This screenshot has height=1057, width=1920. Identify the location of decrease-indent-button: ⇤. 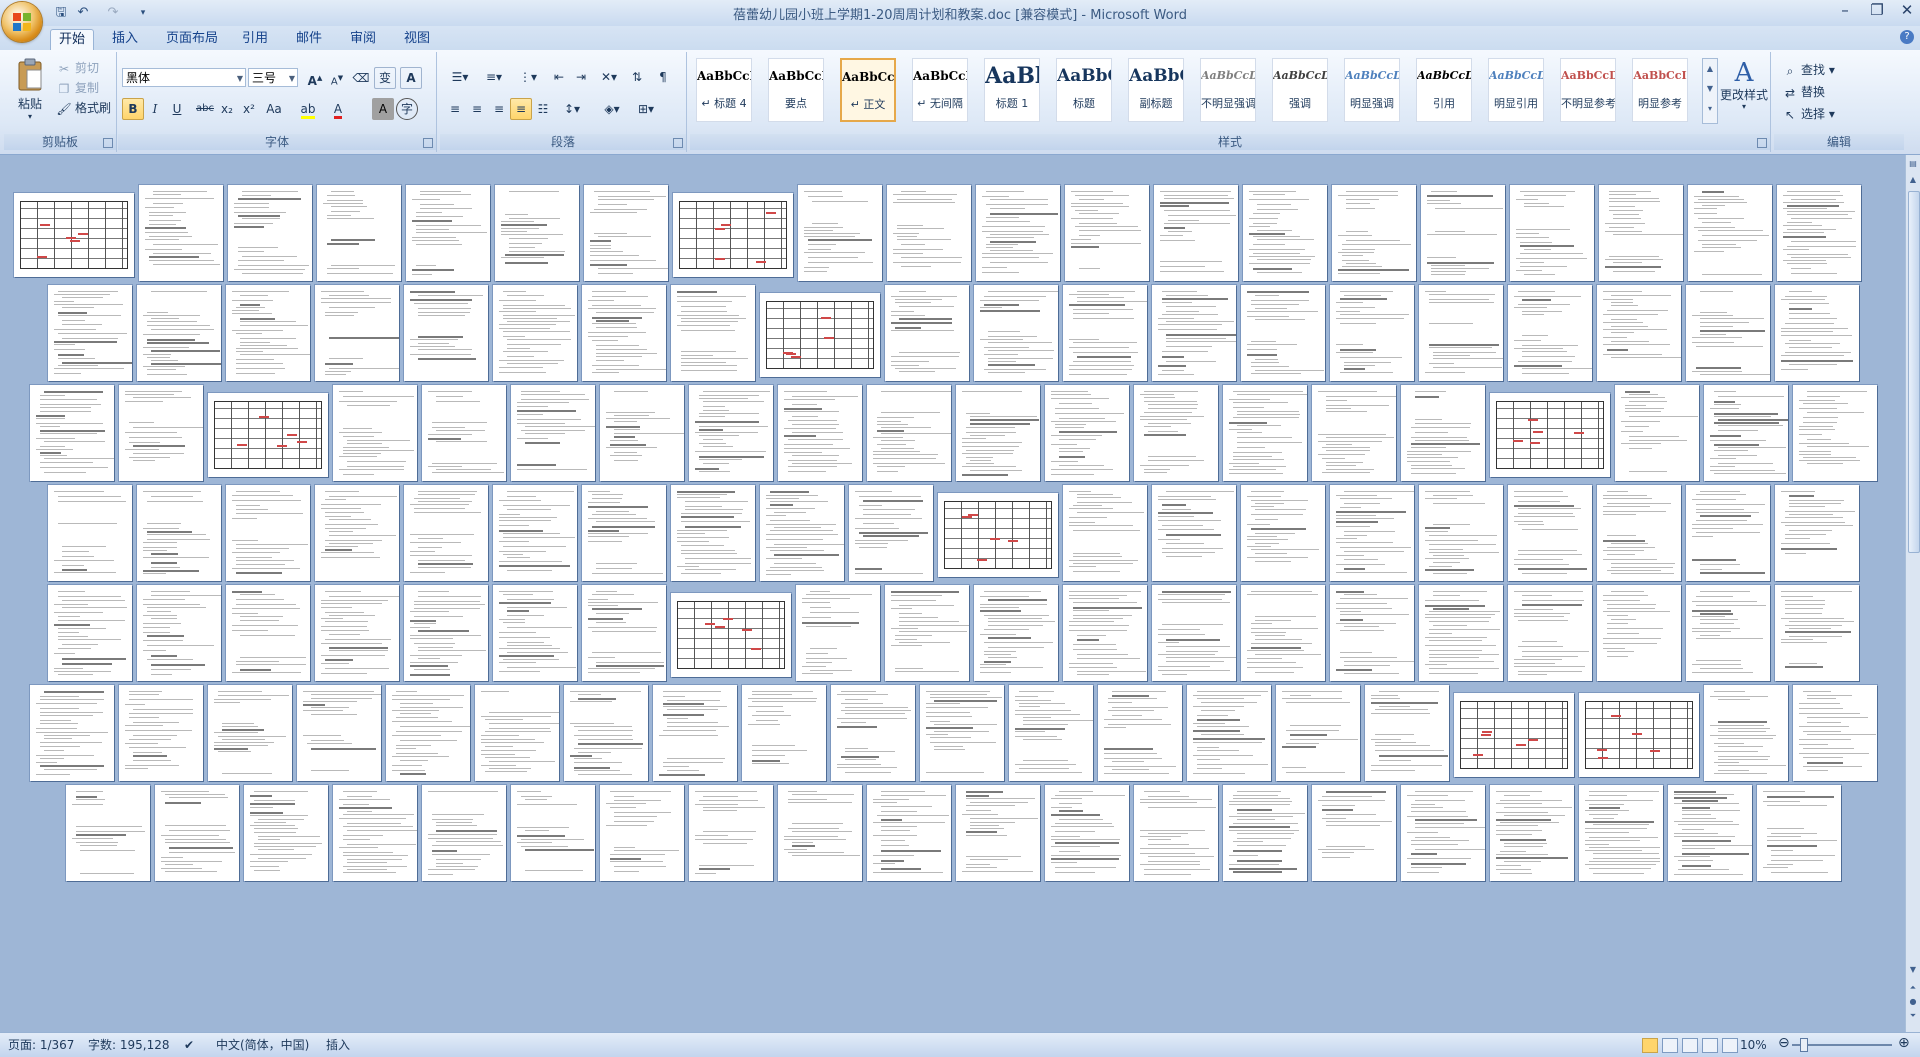
(559, 77).